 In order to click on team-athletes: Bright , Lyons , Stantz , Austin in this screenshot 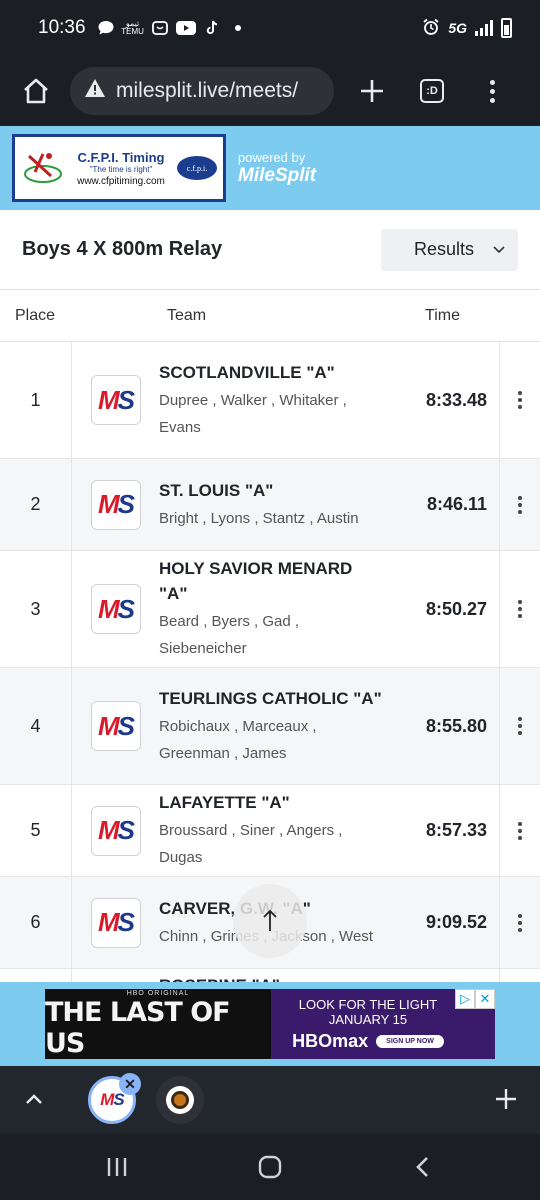, I will do `click(259, 518)`.